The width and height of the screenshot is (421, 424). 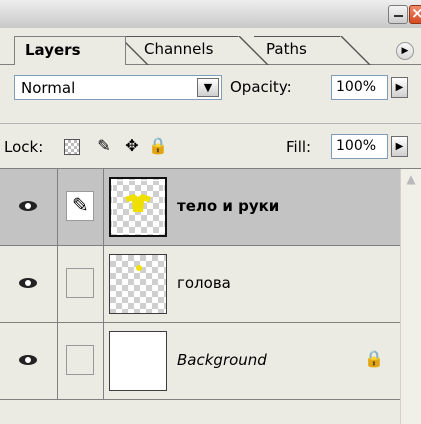 I want to click on lock-label: Lock:, so click(x=24, y=147).